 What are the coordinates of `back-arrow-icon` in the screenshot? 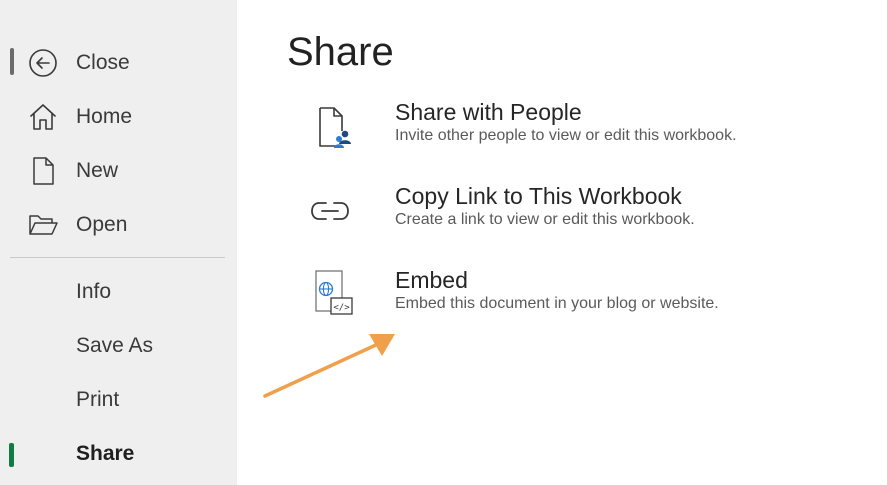 It's located at (43, 63).